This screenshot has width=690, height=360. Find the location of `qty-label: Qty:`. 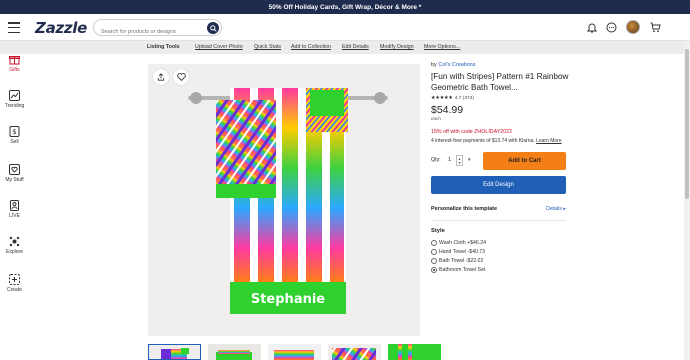

qty-label: Qty: is located at coordinates (436, 160).